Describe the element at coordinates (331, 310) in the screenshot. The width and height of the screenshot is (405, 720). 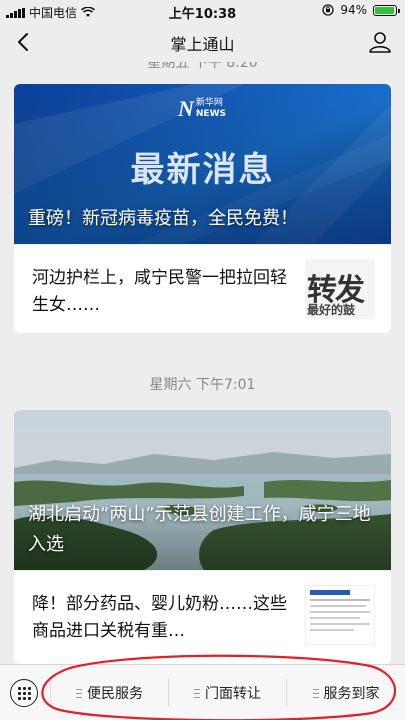
I see `thumb-subtext: 最好的鼓` at that location.